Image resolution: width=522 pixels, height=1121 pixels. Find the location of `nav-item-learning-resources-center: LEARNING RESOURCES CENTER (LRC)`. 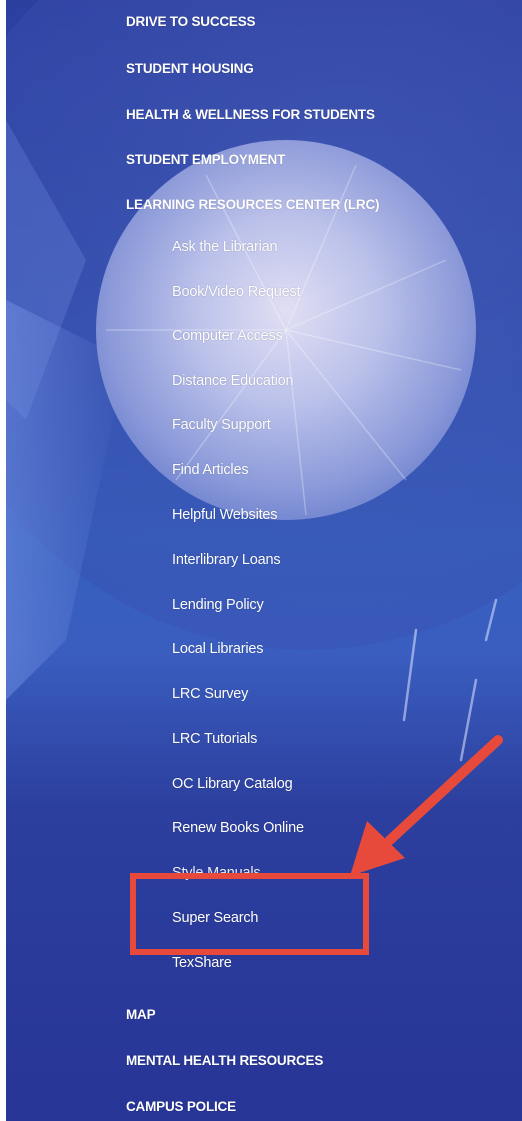

nav-item-learning-resources-center: LEARNING RESOURCES CENTER (LRC) is located at coordinates (253, 204).